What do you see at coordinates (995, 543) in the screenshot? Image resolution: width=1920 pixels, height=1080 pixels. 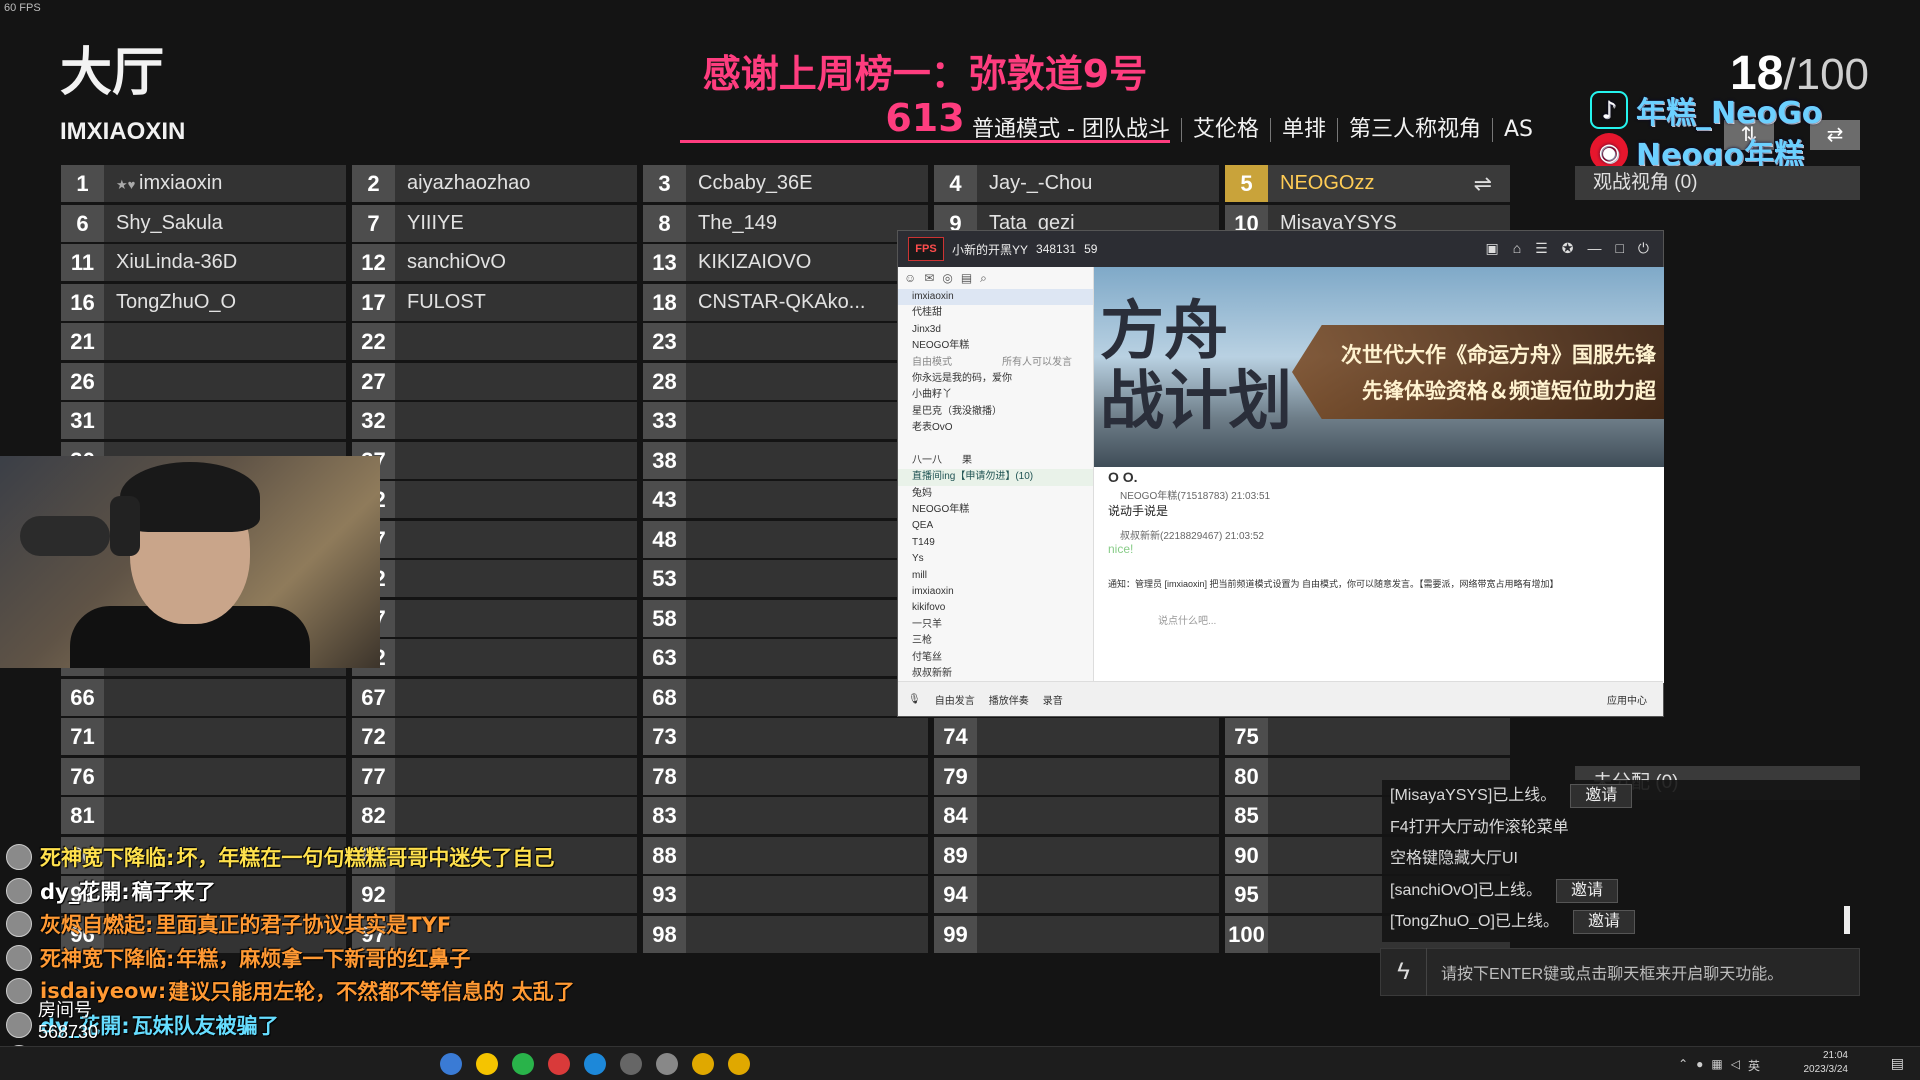 I see `yy-member-item: T149` at bounding box center [995, 543].